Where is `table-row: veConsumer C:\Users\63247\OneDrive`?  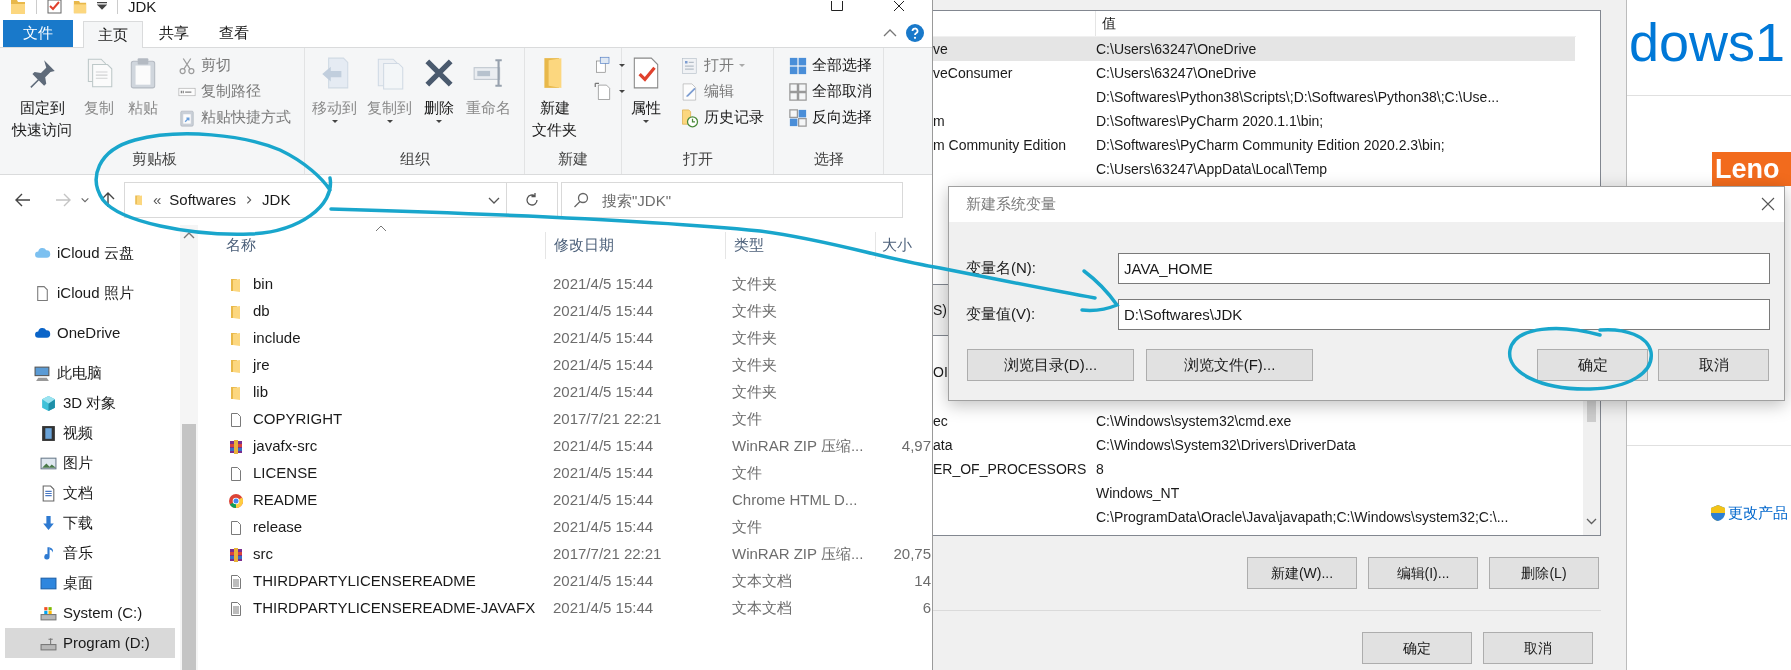 table-row: veConsumer C:\Users\63247\OneDrive is located at coordinates (1254, 73).